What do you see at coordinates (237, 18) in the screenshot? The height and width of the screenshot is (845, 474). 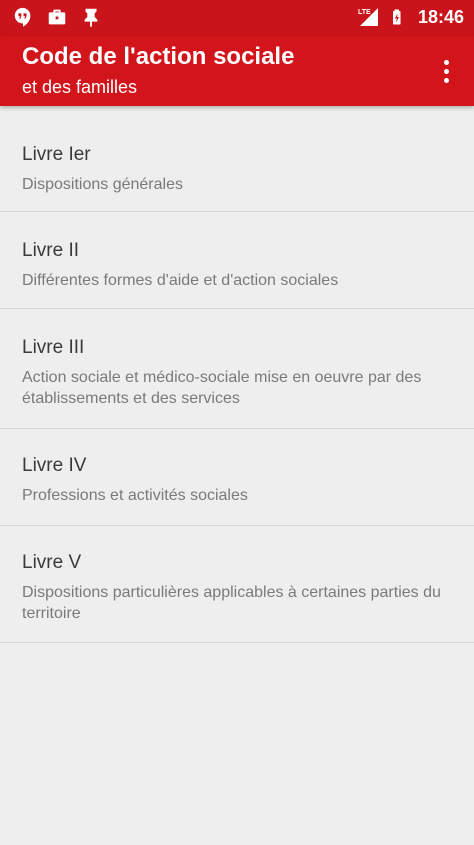 I see `status-bar: LTE 18:46` at bounding box center [237, 18].